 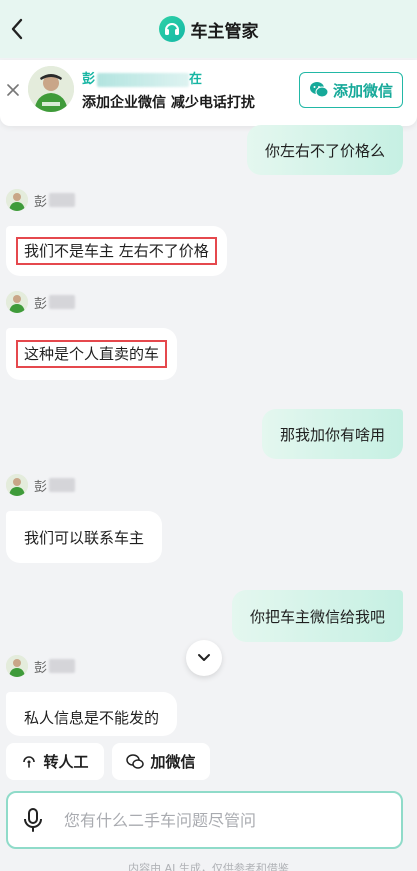 What do you see at coordinates (168, 103) in the screenshot?
I see `banner-subtitle: 添加企业微信 减少电话打扰` at bounding box center [168, 103].